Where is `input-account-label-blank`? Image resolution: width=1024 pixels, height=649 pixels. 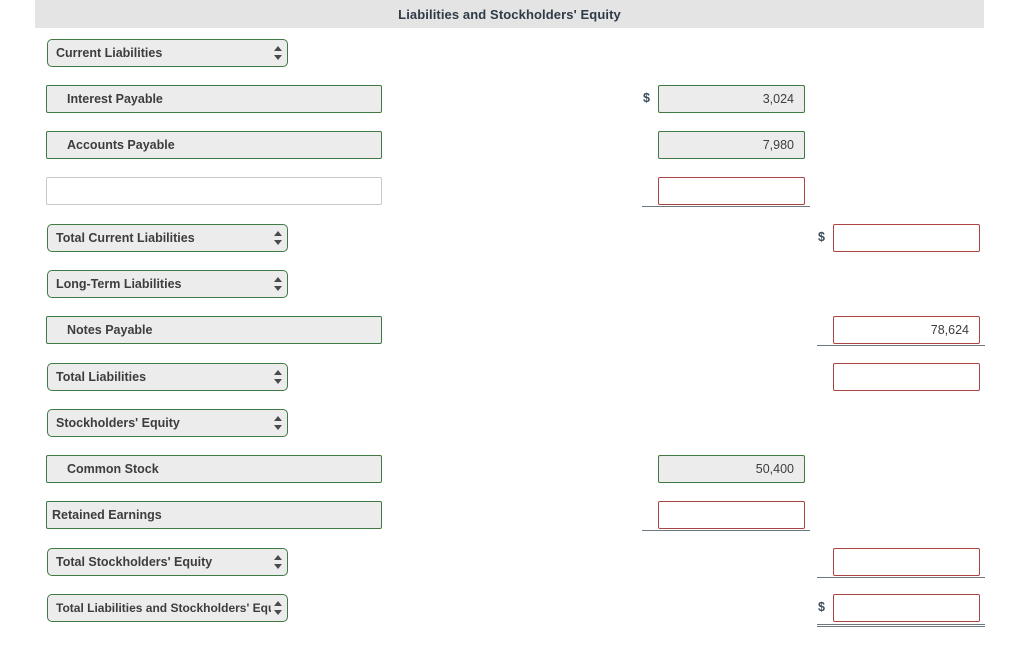
input-account-label-blank is located at coordinates (214, 191).